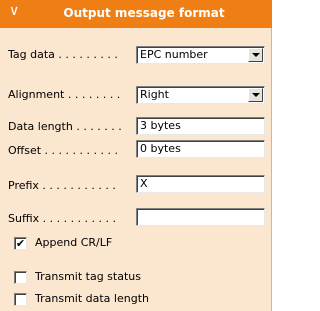  What do you see at coordinates (160, 148) in the screenshot?
I see `offset-value: 0 bytes` at bounding box center [160, 148].